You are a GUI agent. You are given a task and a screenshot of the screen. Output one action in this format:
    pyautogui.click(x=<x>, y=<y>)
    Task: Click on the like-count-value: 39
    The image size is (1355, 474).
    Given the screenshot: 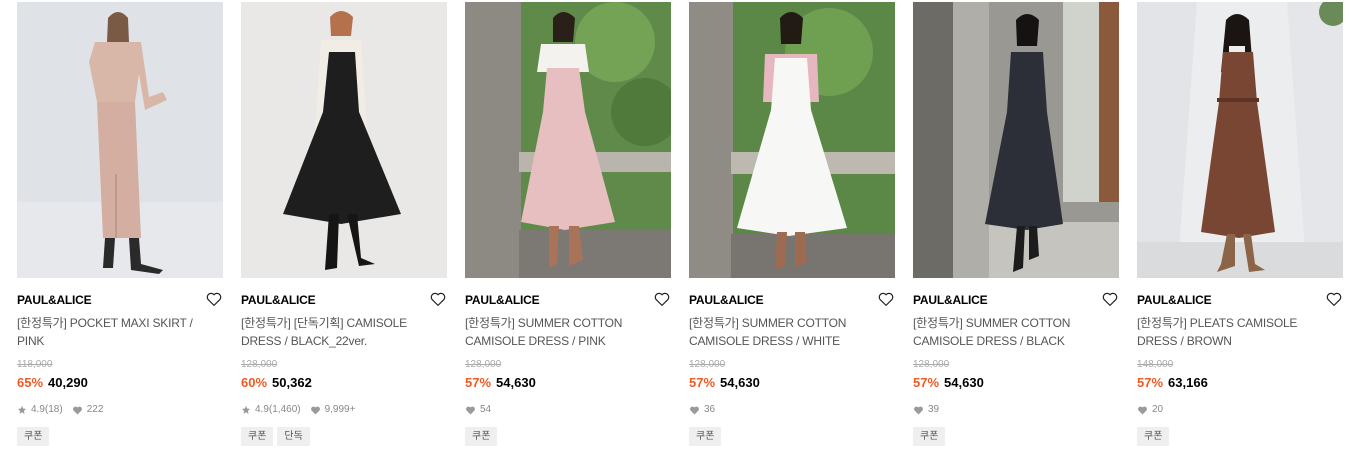 What is the action you would take?
    pyautogui.click(x=934, y=409)
    